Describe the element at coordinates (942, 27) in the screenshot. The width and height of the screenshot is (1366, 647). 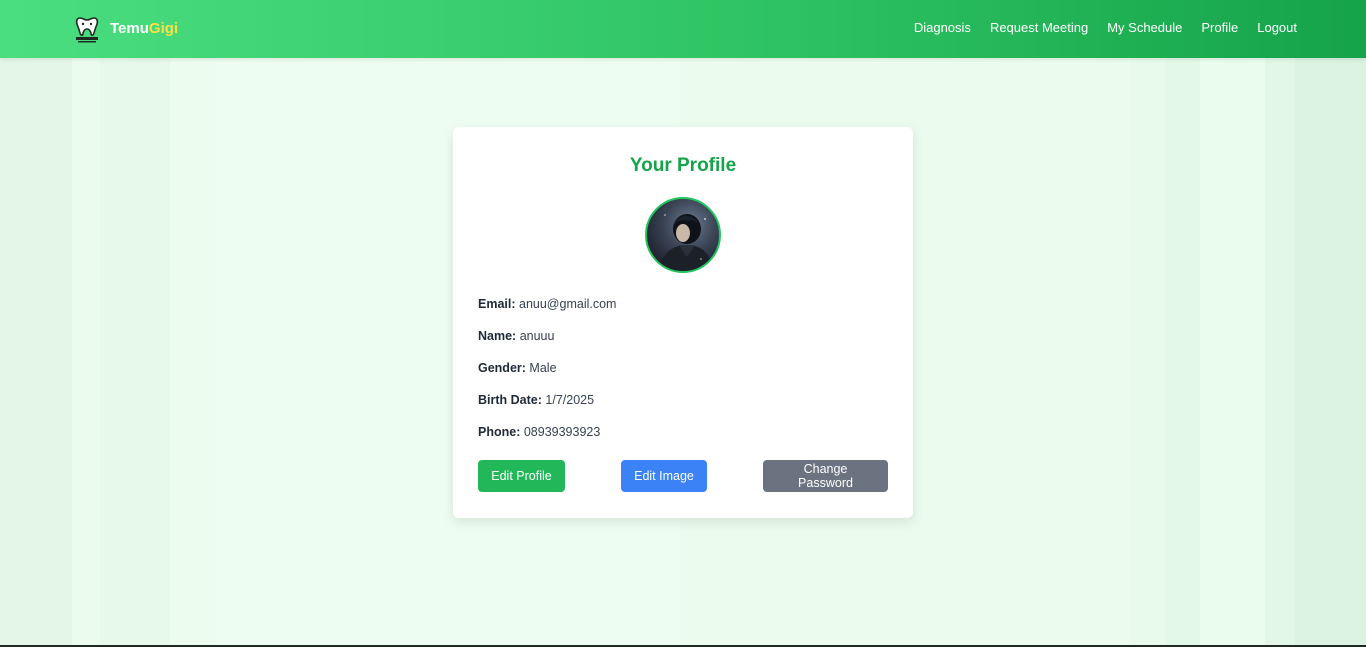
I see `nav-diagnosis: Diagnosis` at that location.